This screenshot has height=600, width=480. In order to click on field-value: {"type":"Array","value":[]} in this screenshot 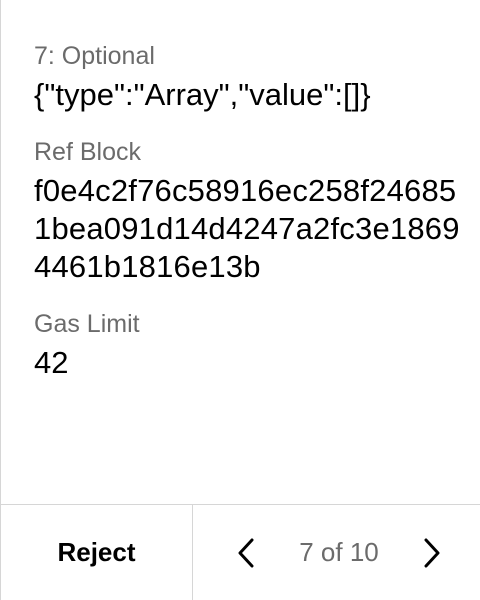, I will do `click(202, 94)`.